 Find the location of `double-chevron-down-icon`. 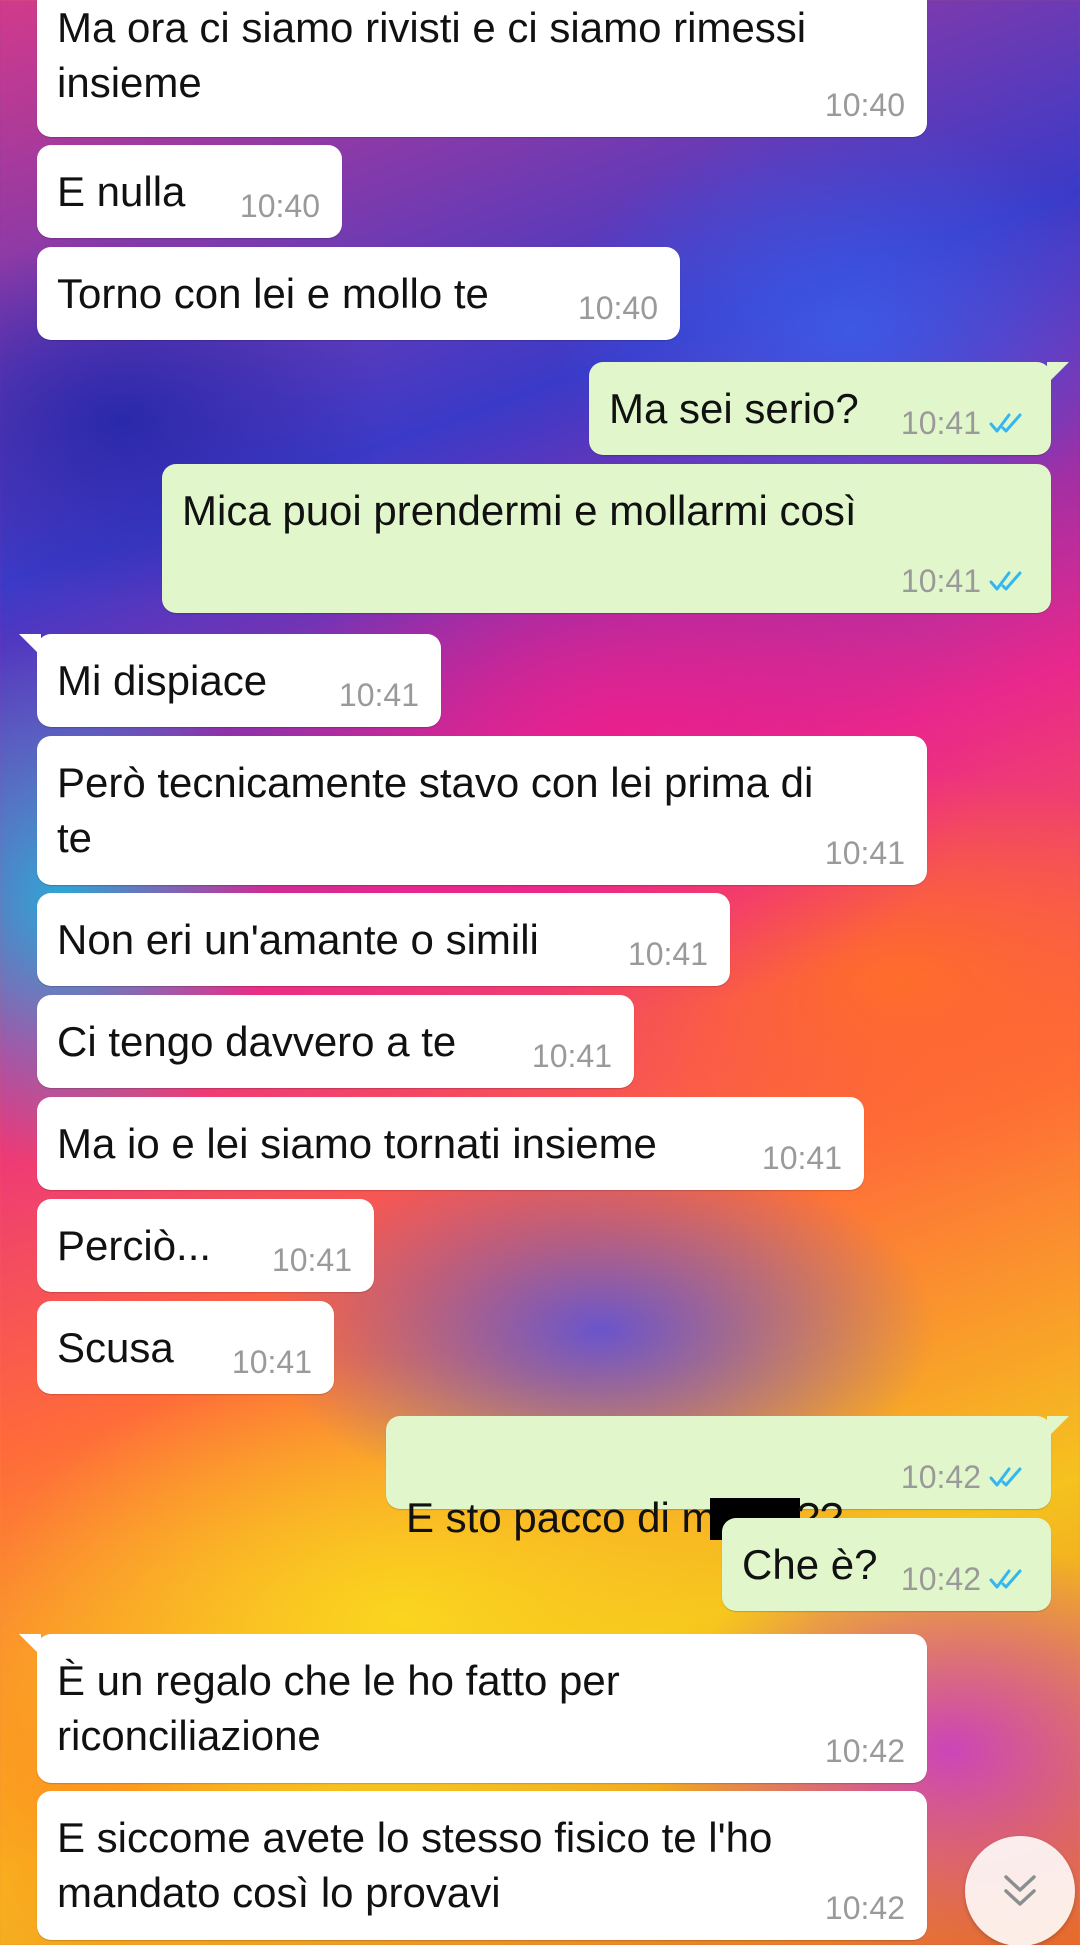

double-chevron-down-icon is located at coordinates (1020, 1890).